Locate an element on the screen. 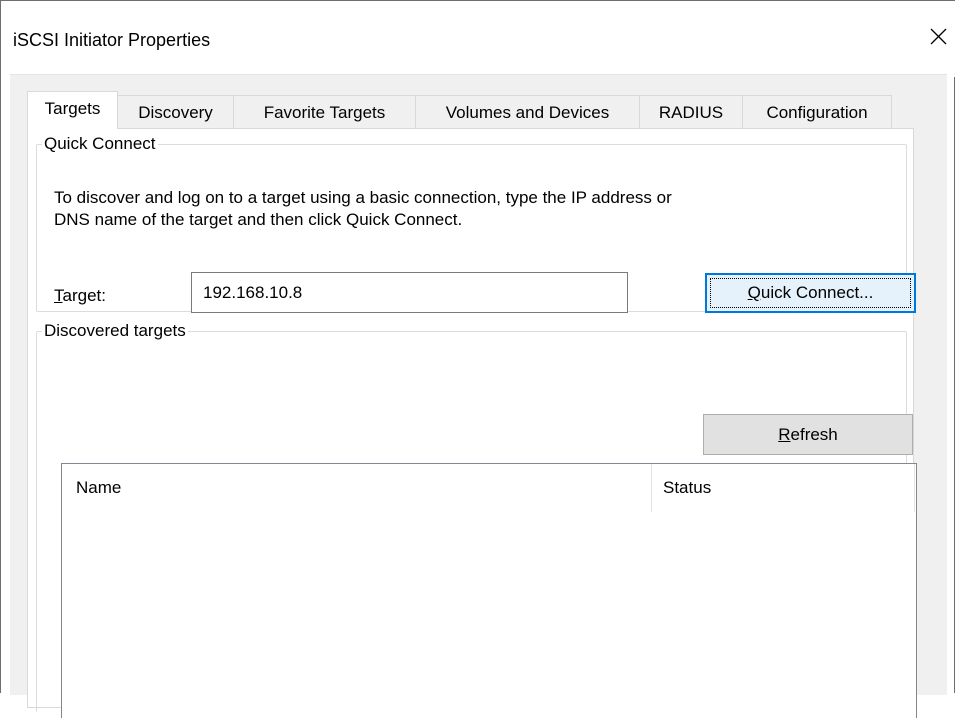 The image size is (957, 718). column-header-status: Status is located at coordinates (687, 488).